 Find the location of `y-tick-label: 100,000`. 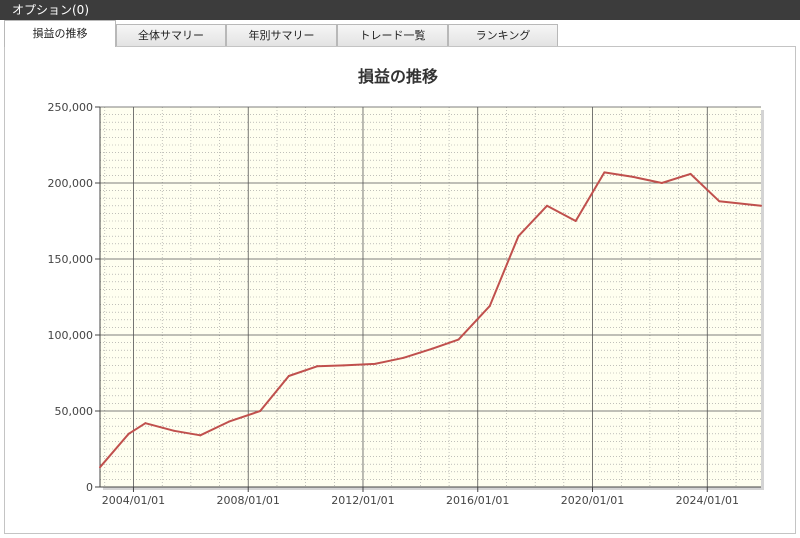

y-tick-label: 100,000 is located at coordinates (71, 335).